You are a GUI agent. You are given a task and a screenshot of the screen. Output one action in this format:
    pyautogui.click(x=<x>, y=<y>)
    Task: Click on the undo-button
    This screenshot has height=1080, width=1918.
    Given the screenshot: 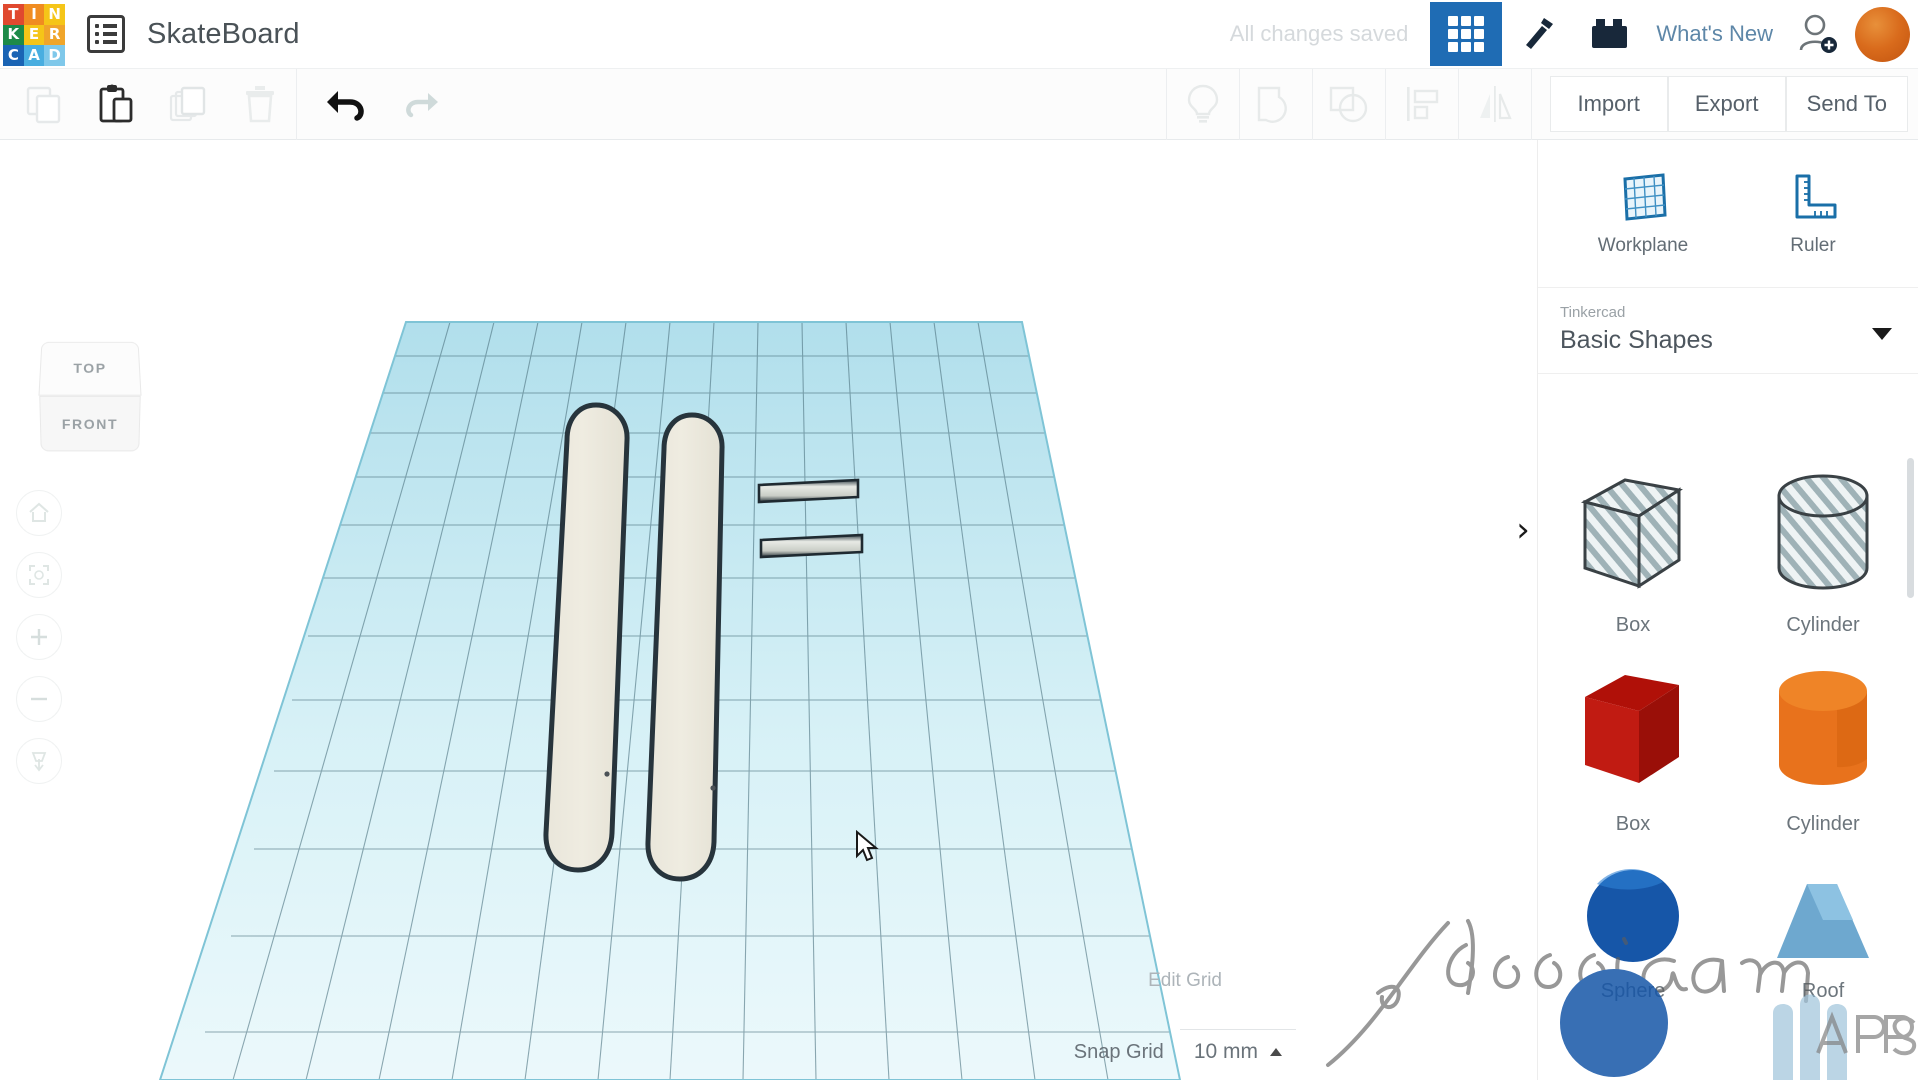 What is the action you would take?
    pyautogui.click(x=347, y=104)
    